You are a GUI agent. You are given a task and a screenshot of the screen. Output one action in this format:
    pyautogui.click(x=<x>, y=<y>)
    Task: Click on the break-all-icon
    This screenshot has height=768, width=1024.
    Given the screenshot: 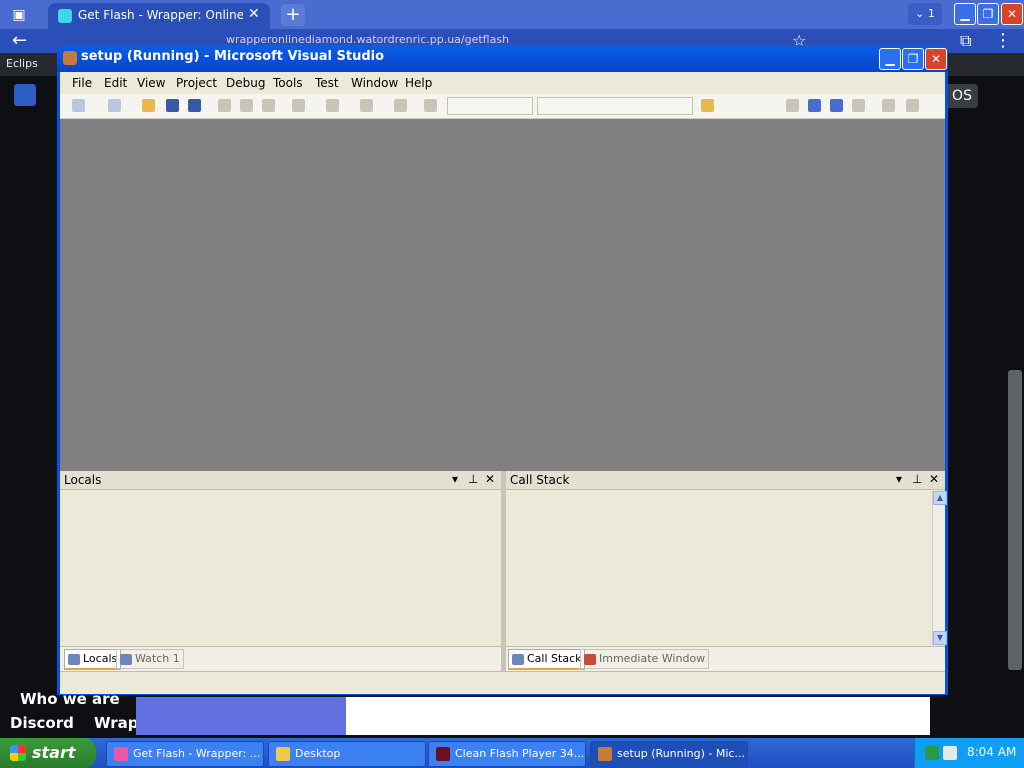 What is the action you would take?
    pyautogui.click(x=814, y=105)
    